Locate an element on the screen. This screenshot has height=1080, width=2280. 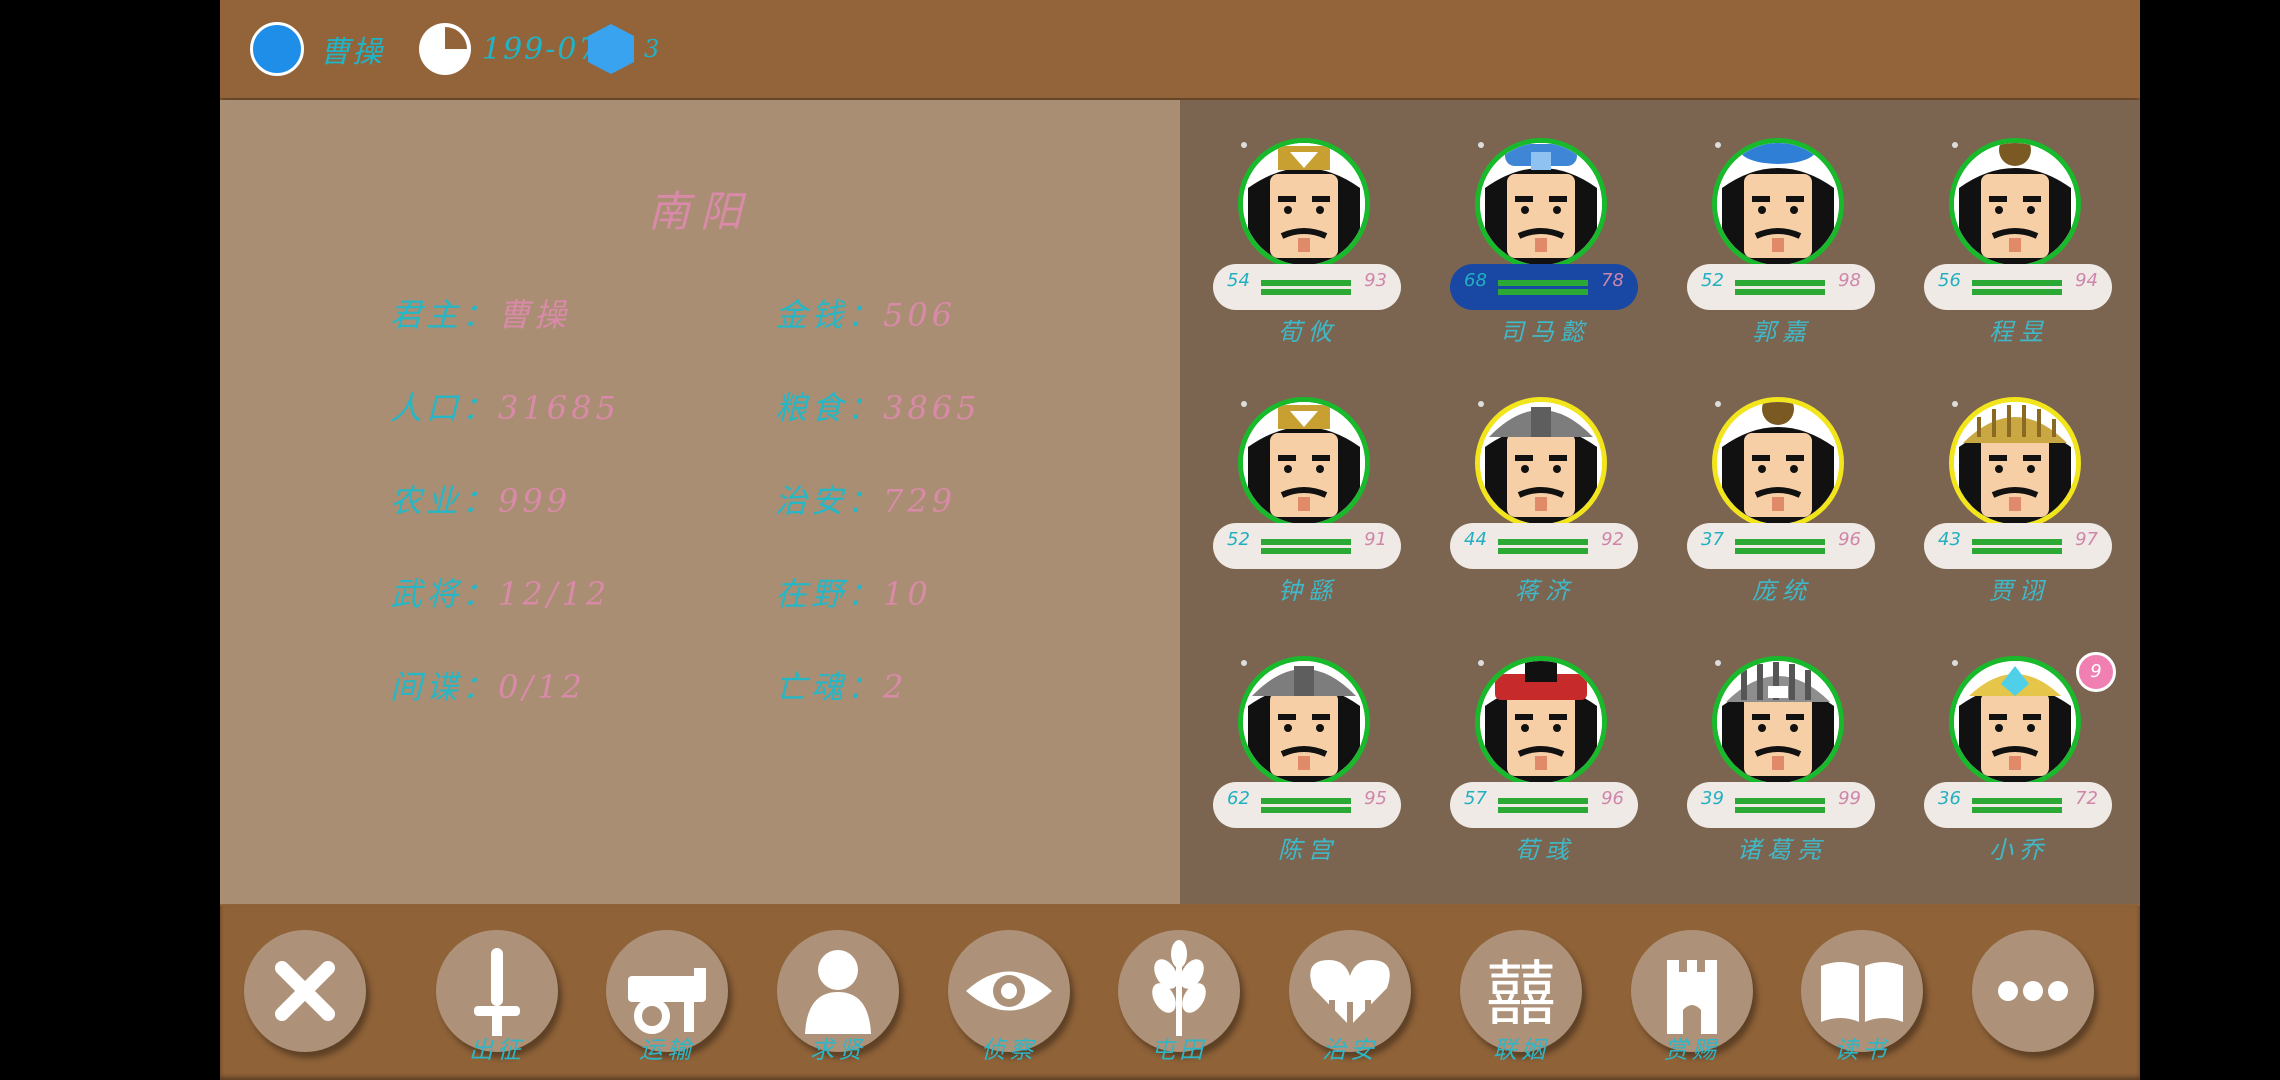
officer-stat-right: 78 is located at coordinates (1612, 280).